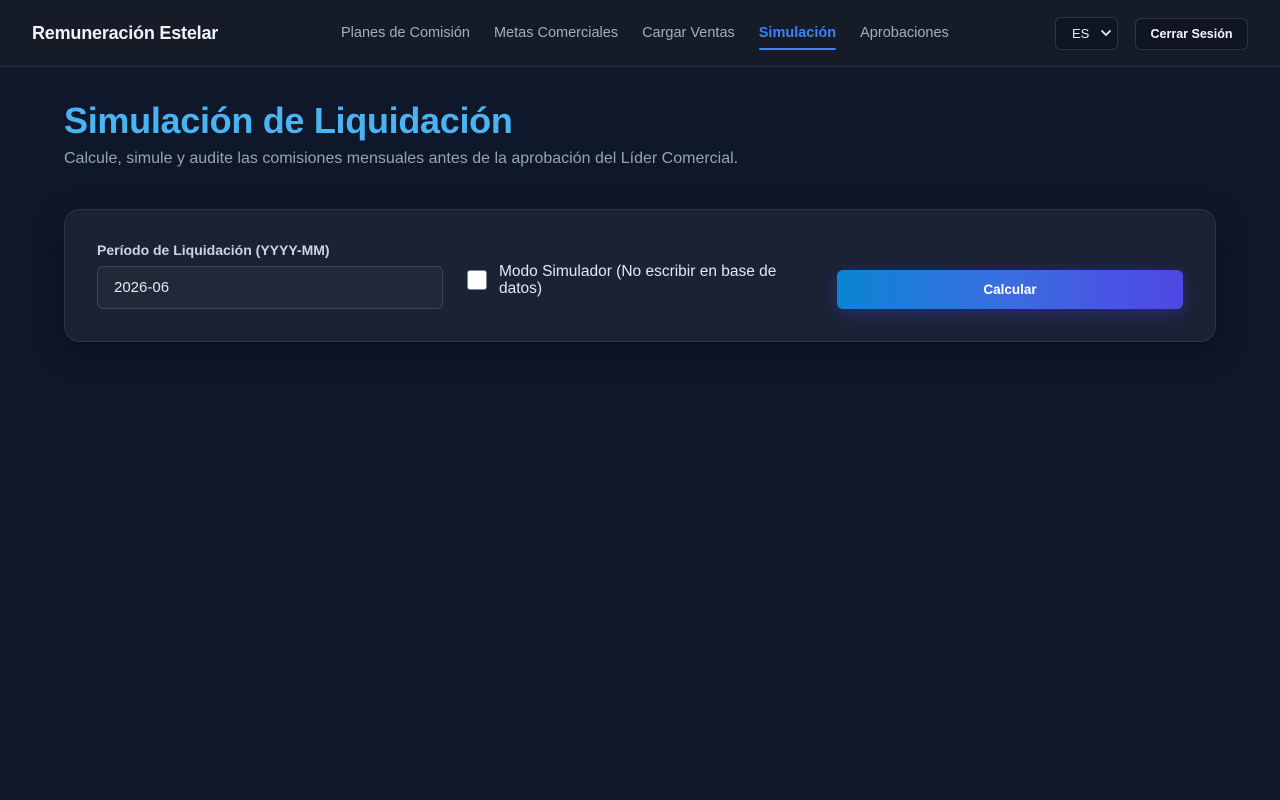  What do you see at coordinates (1106, 34) in the screenshot?
I see `chevron-down-icon` at bounding box center [1106, 34].